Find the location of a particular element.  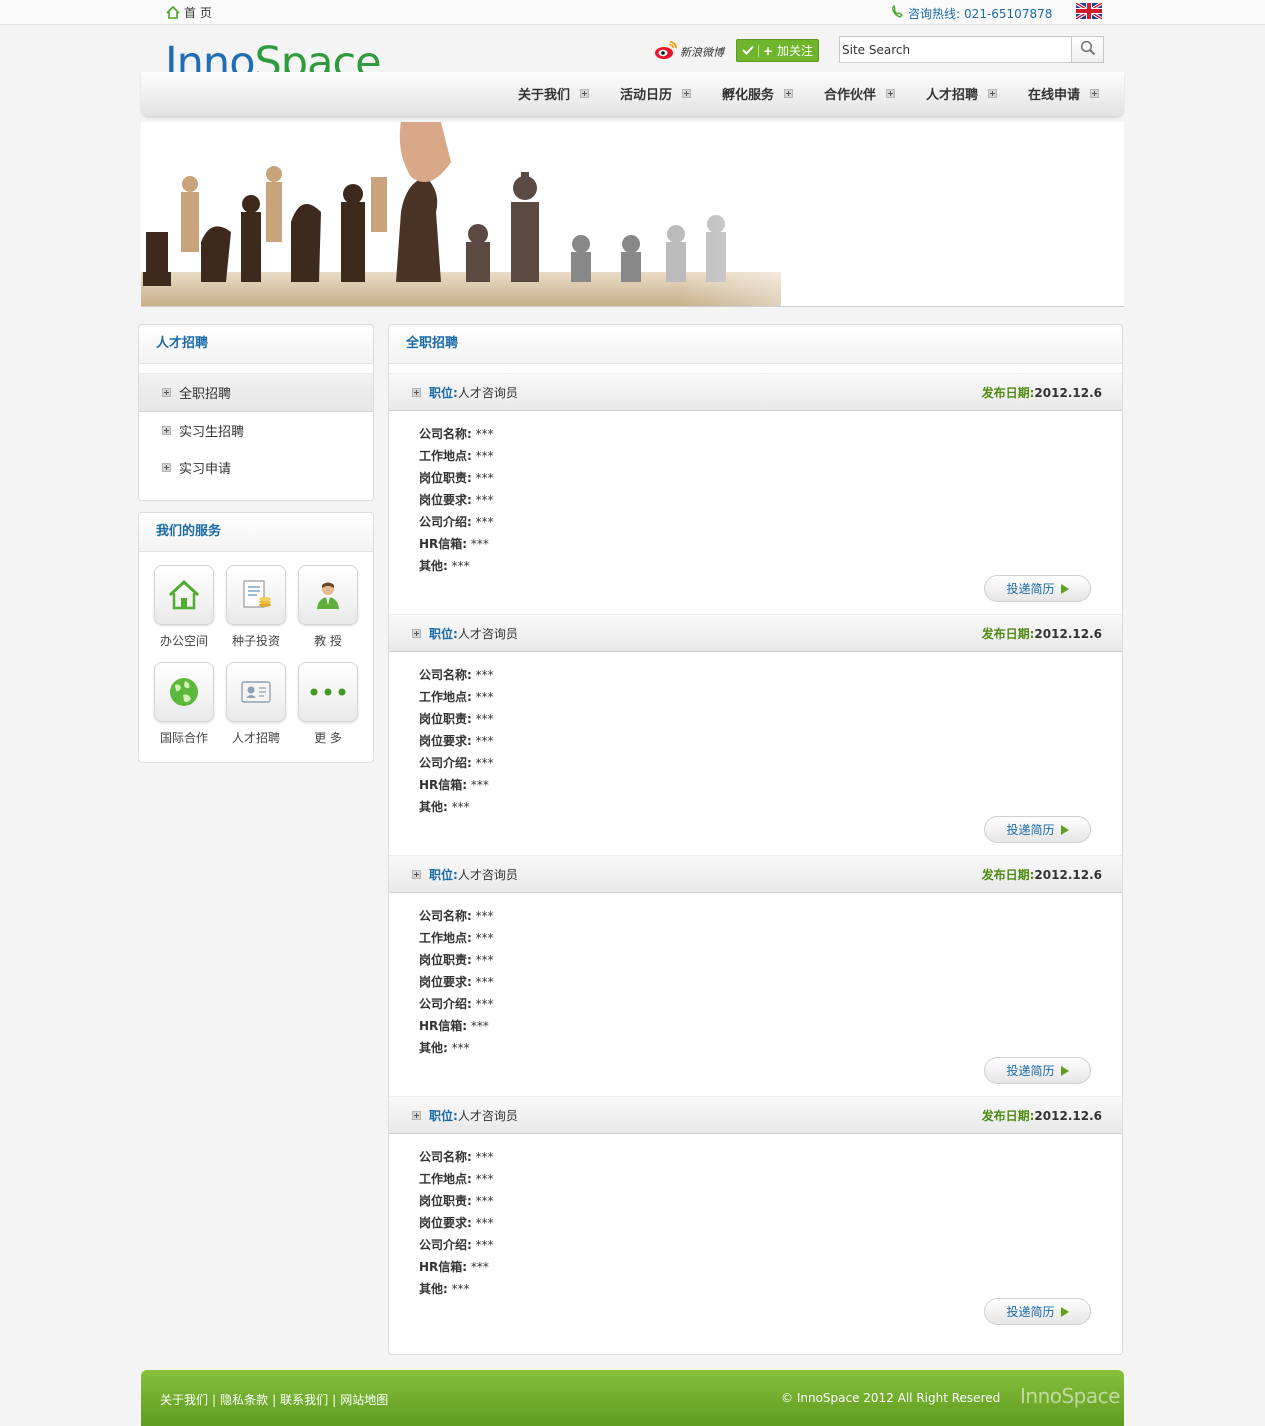

nav-item-incubation: 孵化服务 is located at coordinates (758, 93).